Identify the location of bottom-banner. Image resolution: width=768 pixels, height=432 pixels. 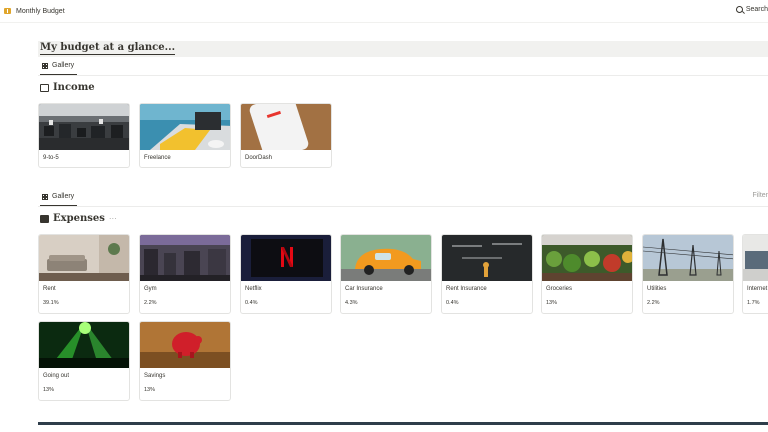
(403, 423).